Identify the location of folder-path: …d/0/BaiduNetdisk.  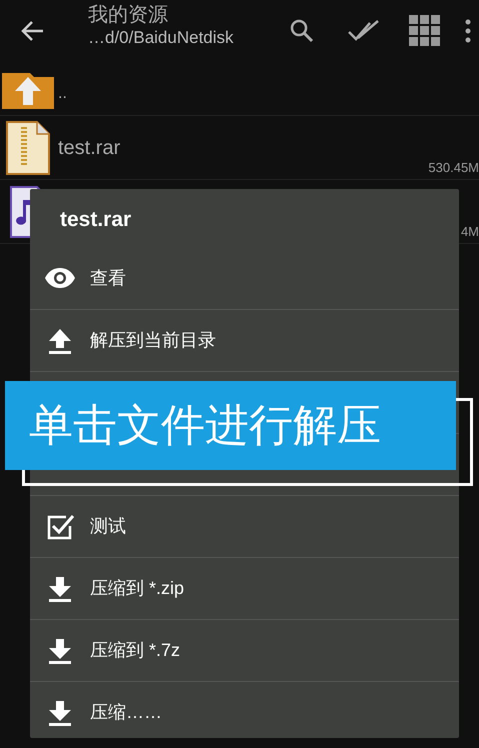
(161, 38).